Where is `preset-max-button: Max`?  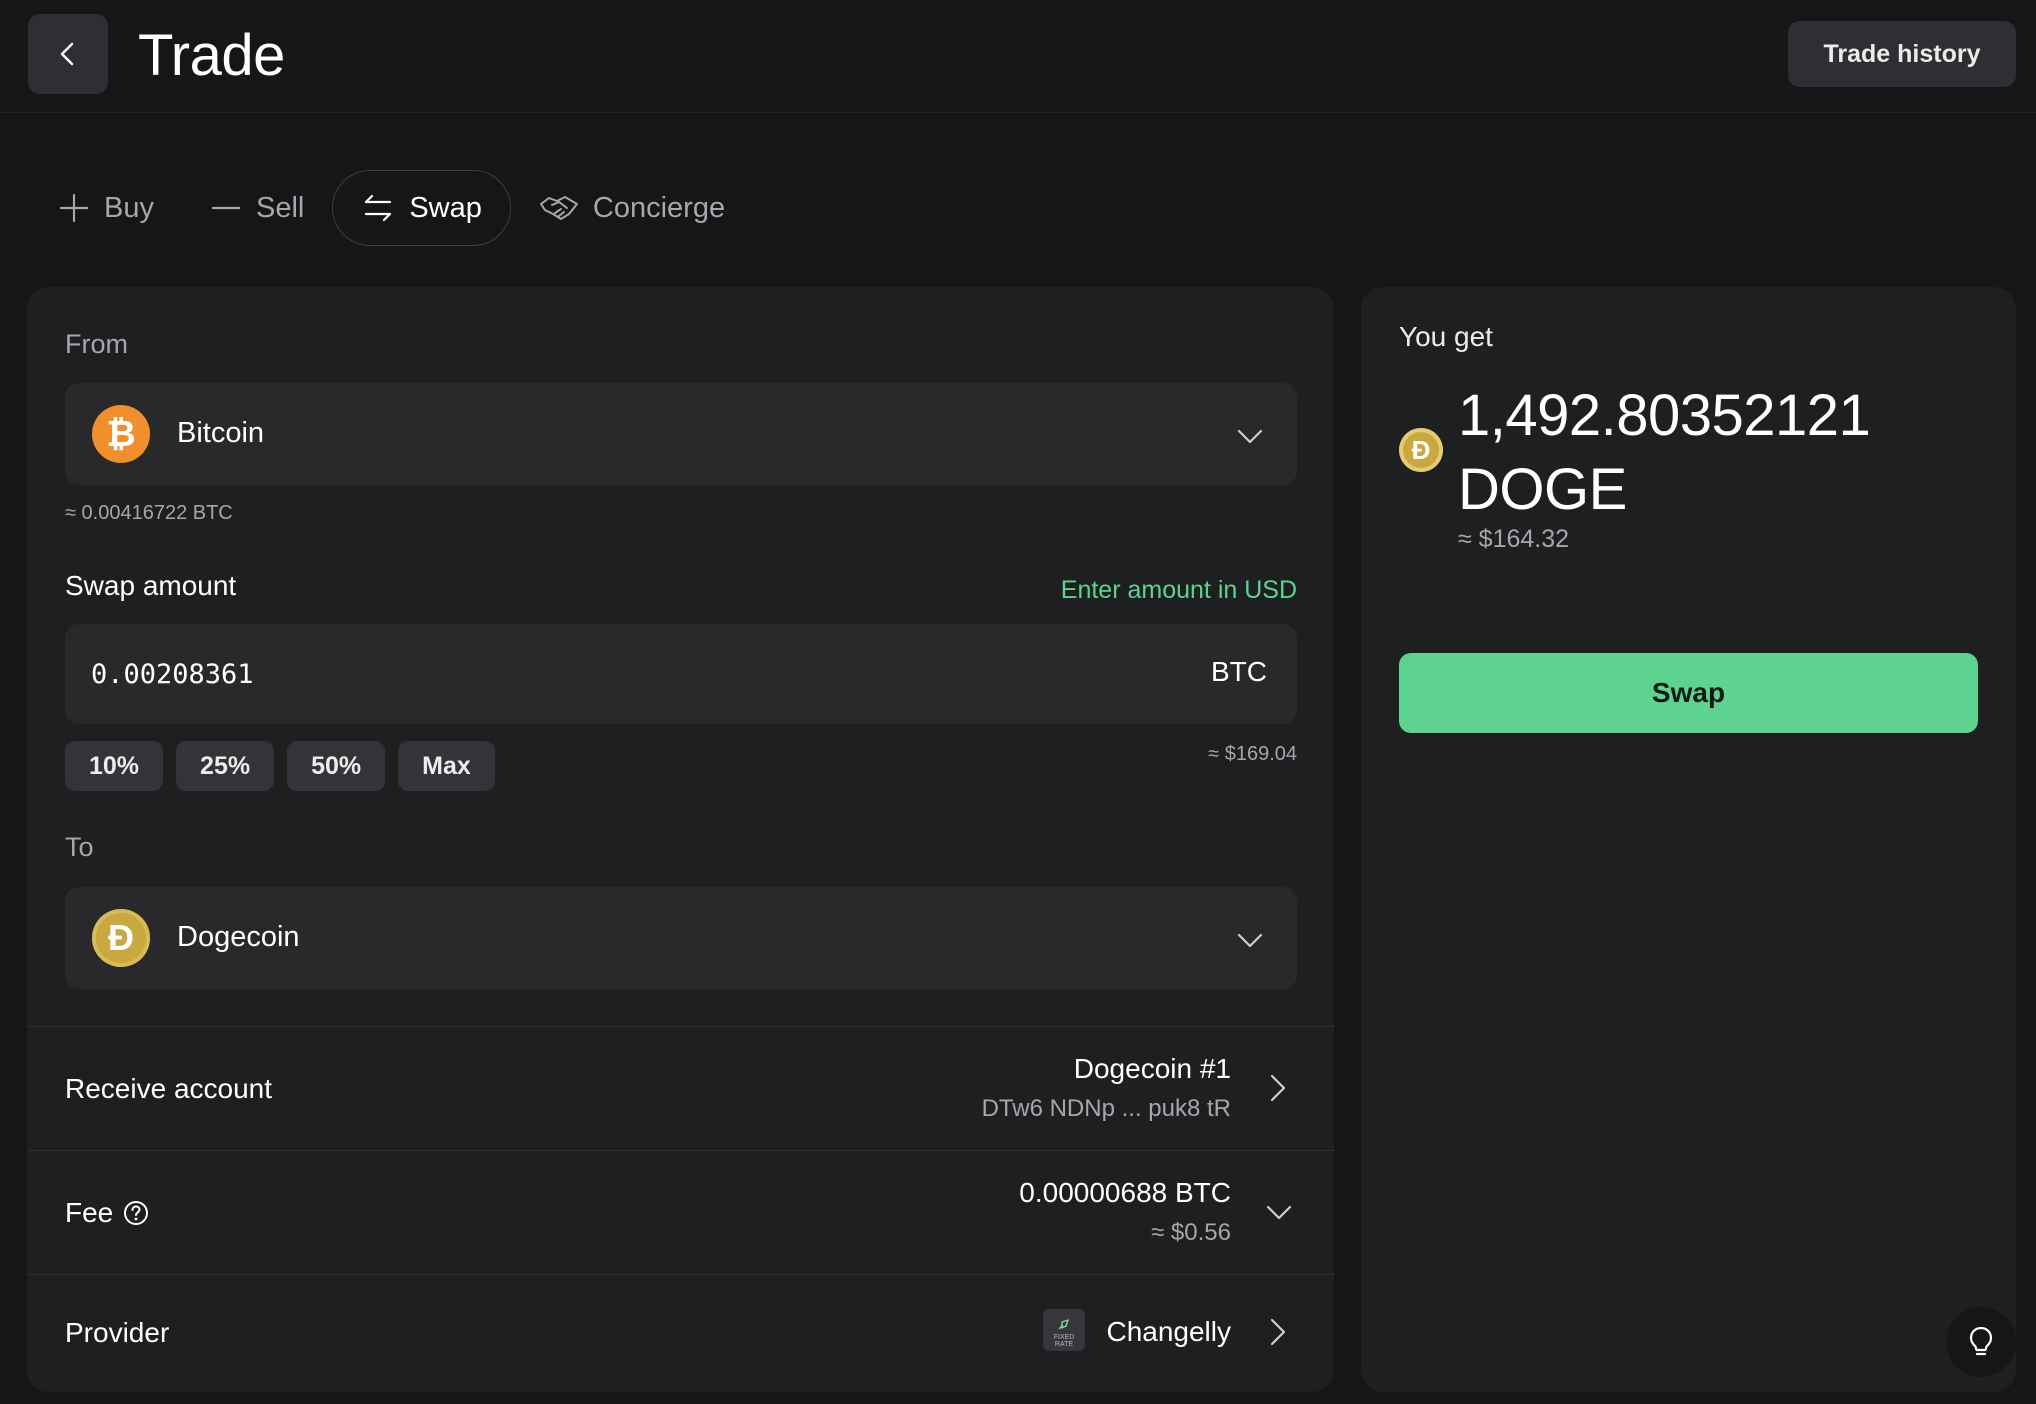 preset-max-button: Max is located at coordinates (446, 766).